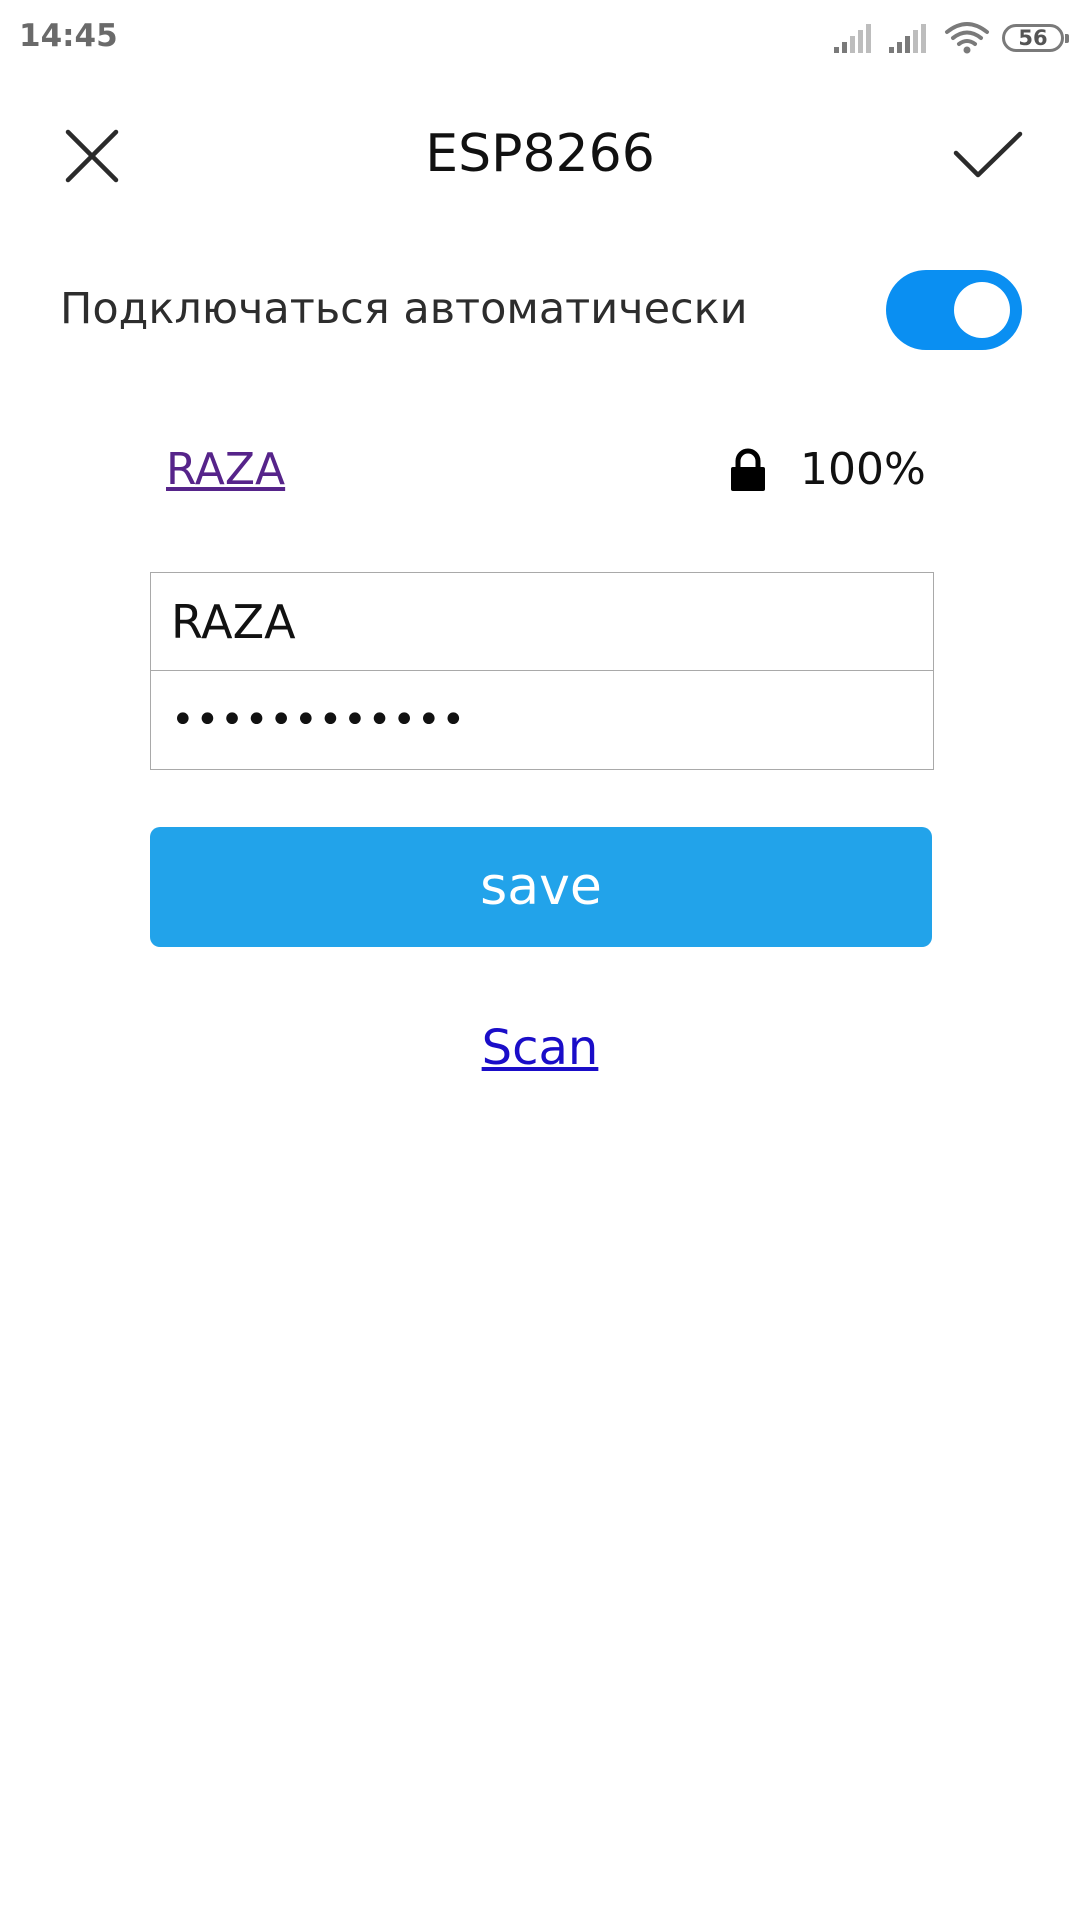 The image size is (1080, 1920). What do you see at coordinates (404, 309) in the screenshot?
I see `auto-connect-label: Подключаться автоматически` at bounding box center [404, 309].